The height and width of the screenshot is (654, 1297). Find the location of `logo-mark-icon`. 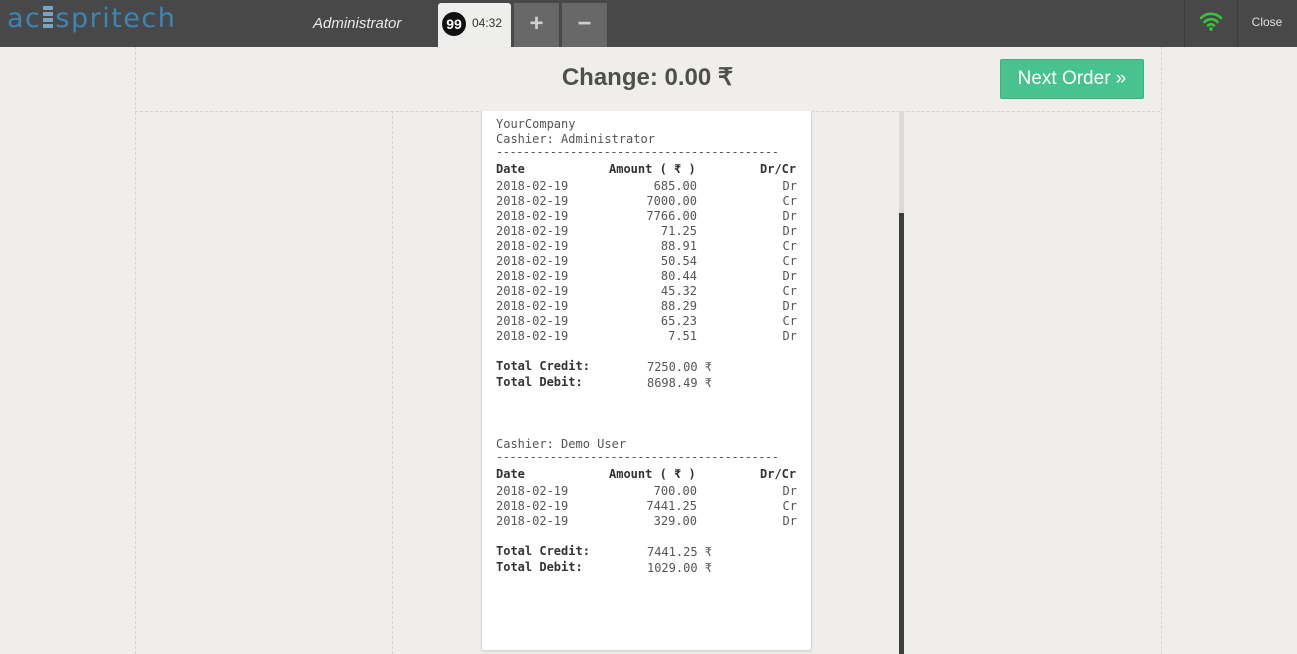

logo-mark-icon is located at coordinates (48, 18).